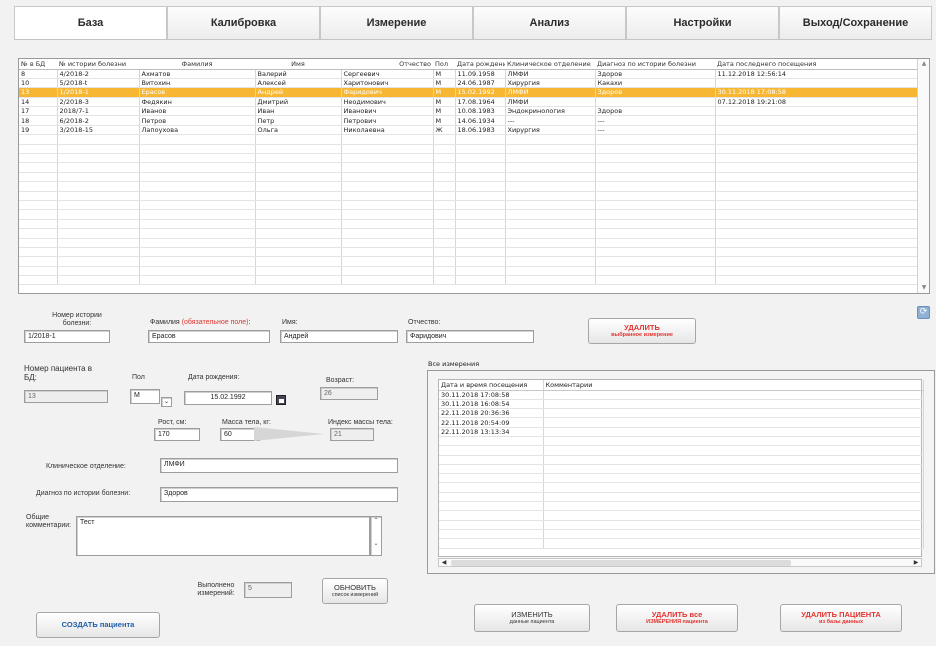  What do you see at coordinates (376, 543) in the screenshot?
I see `scroll-down-icon: ⌄` at bounding box center [376, 543].